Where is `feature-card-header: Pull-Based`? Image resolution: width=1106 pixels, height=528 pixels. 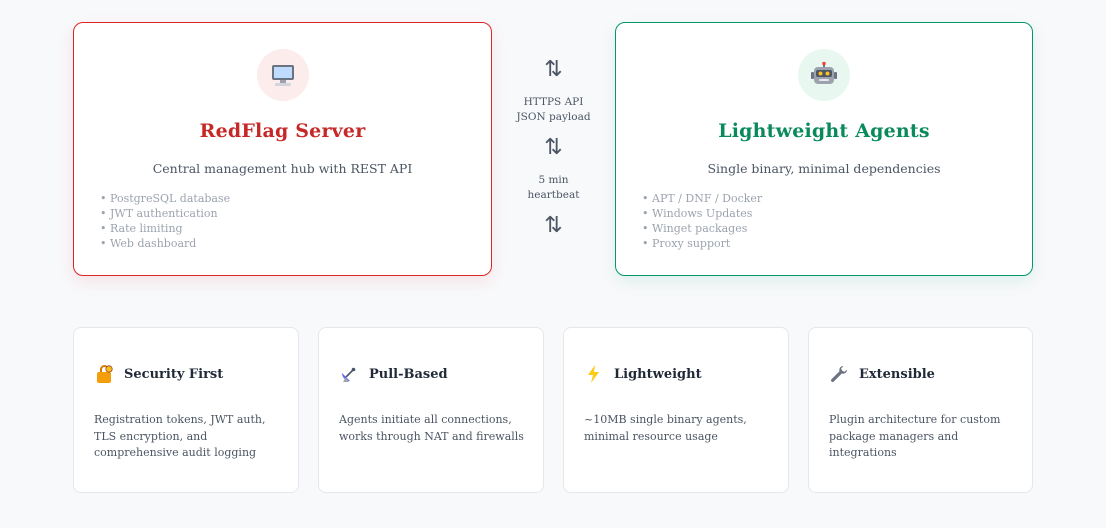
feature-card-header: Pull-Based is located at coordinates (393, 374).